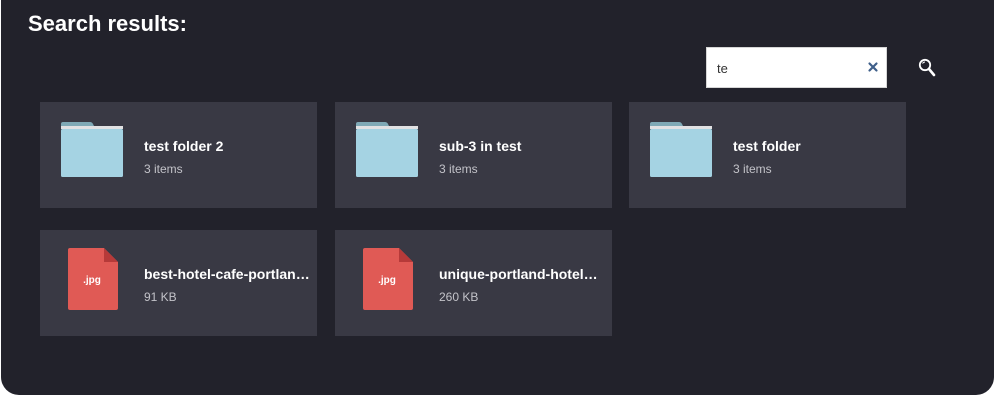 This screenshot has height=401, width=1000. What do you see at coordinates (184, 146) in the screenshot?
I see `folder-name: test folder 2` at bounding box center [184, 146].